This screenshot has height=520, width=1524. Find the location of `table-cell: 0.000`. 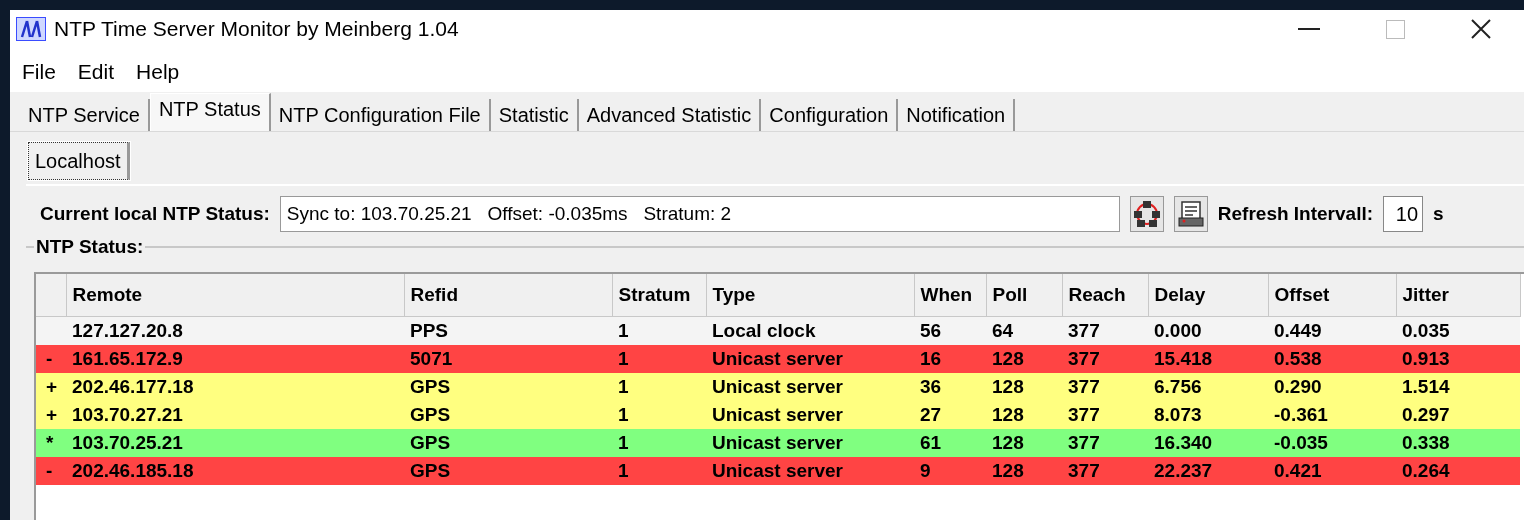

table-cell: 0.000 is located at coordinates (1178, 330).